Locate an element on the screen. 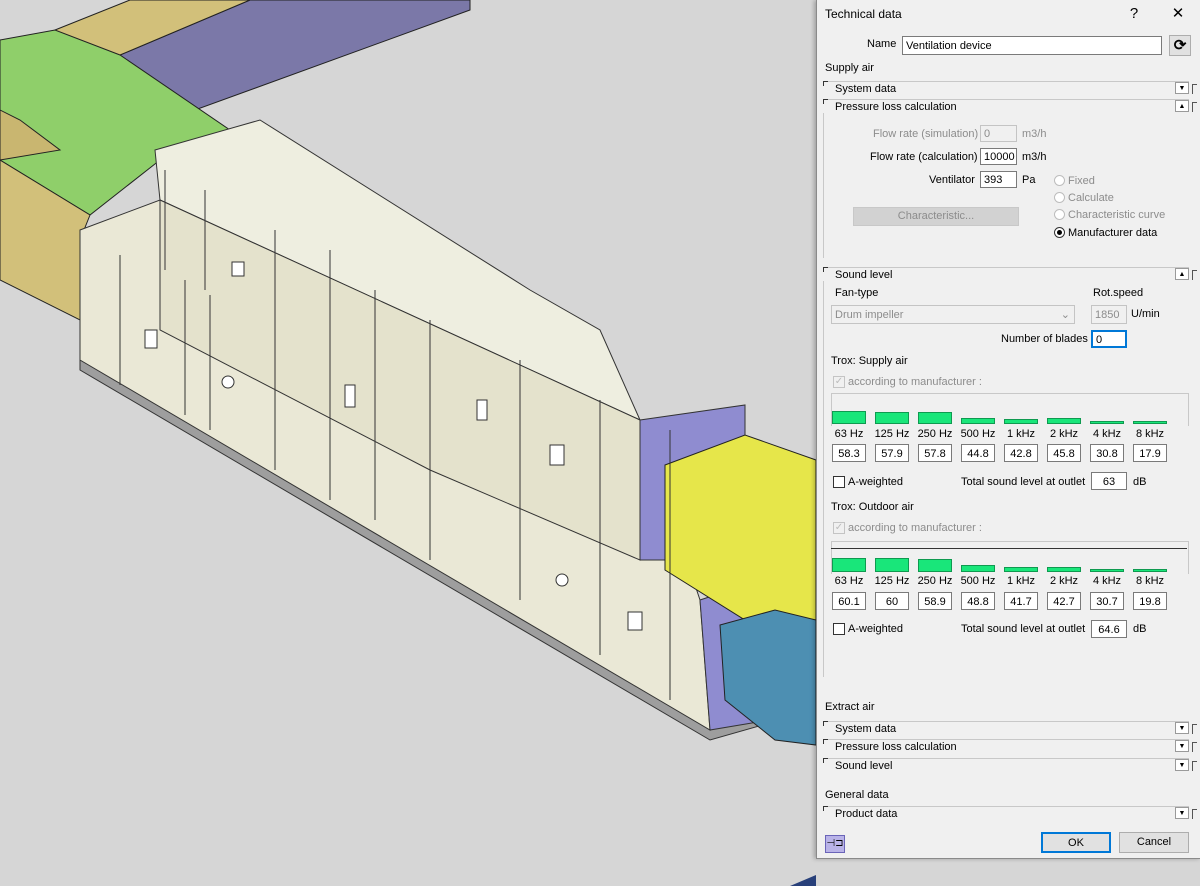  fan-type-label: Fan-type is located at coordinates (857, 293).